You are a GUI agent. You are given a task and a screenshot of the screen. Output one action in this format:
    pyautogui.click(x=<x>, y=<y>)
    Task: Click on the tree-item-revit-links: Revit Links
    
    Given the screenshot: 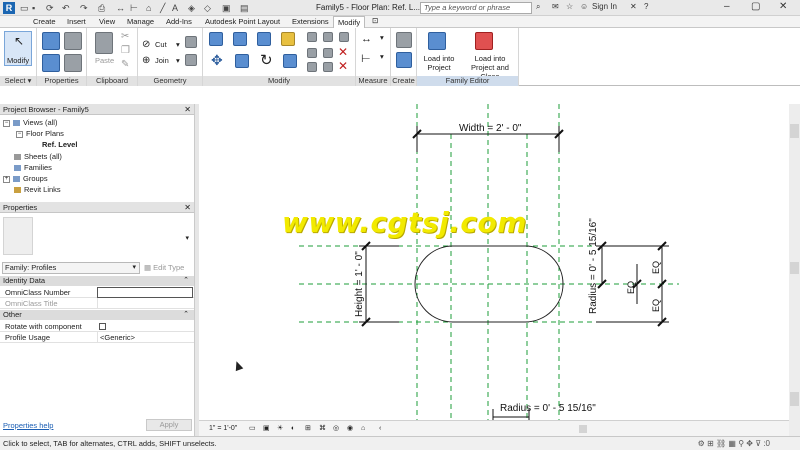 What is the action you would take?
    pyautogui.click(x=37, y=189)
    